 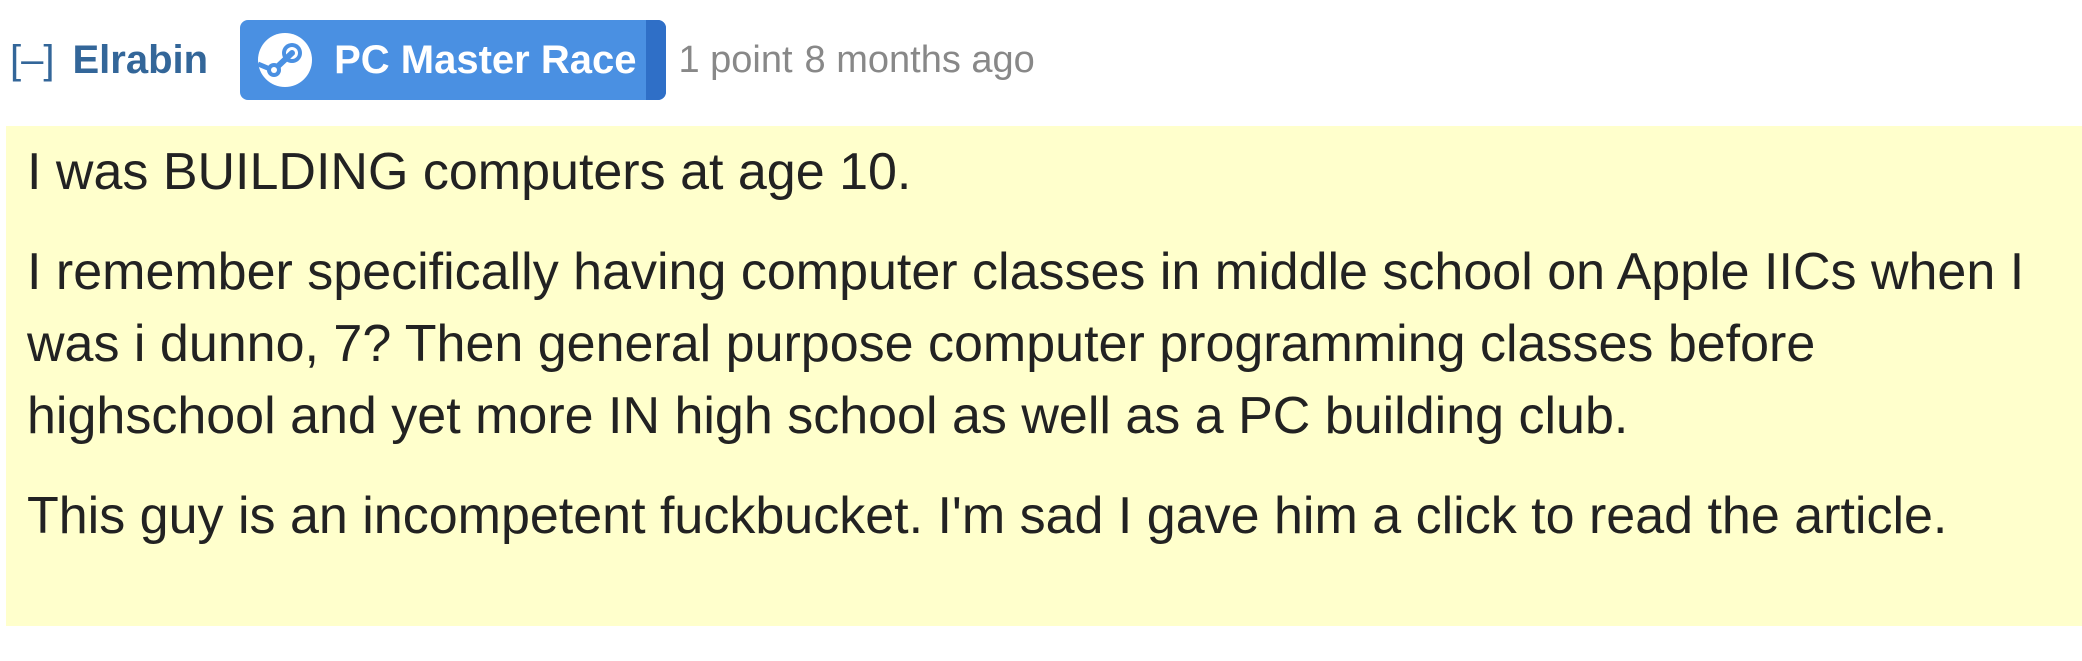 I want to click on flair-text: PC Master Race, so click(x=485, y=59).